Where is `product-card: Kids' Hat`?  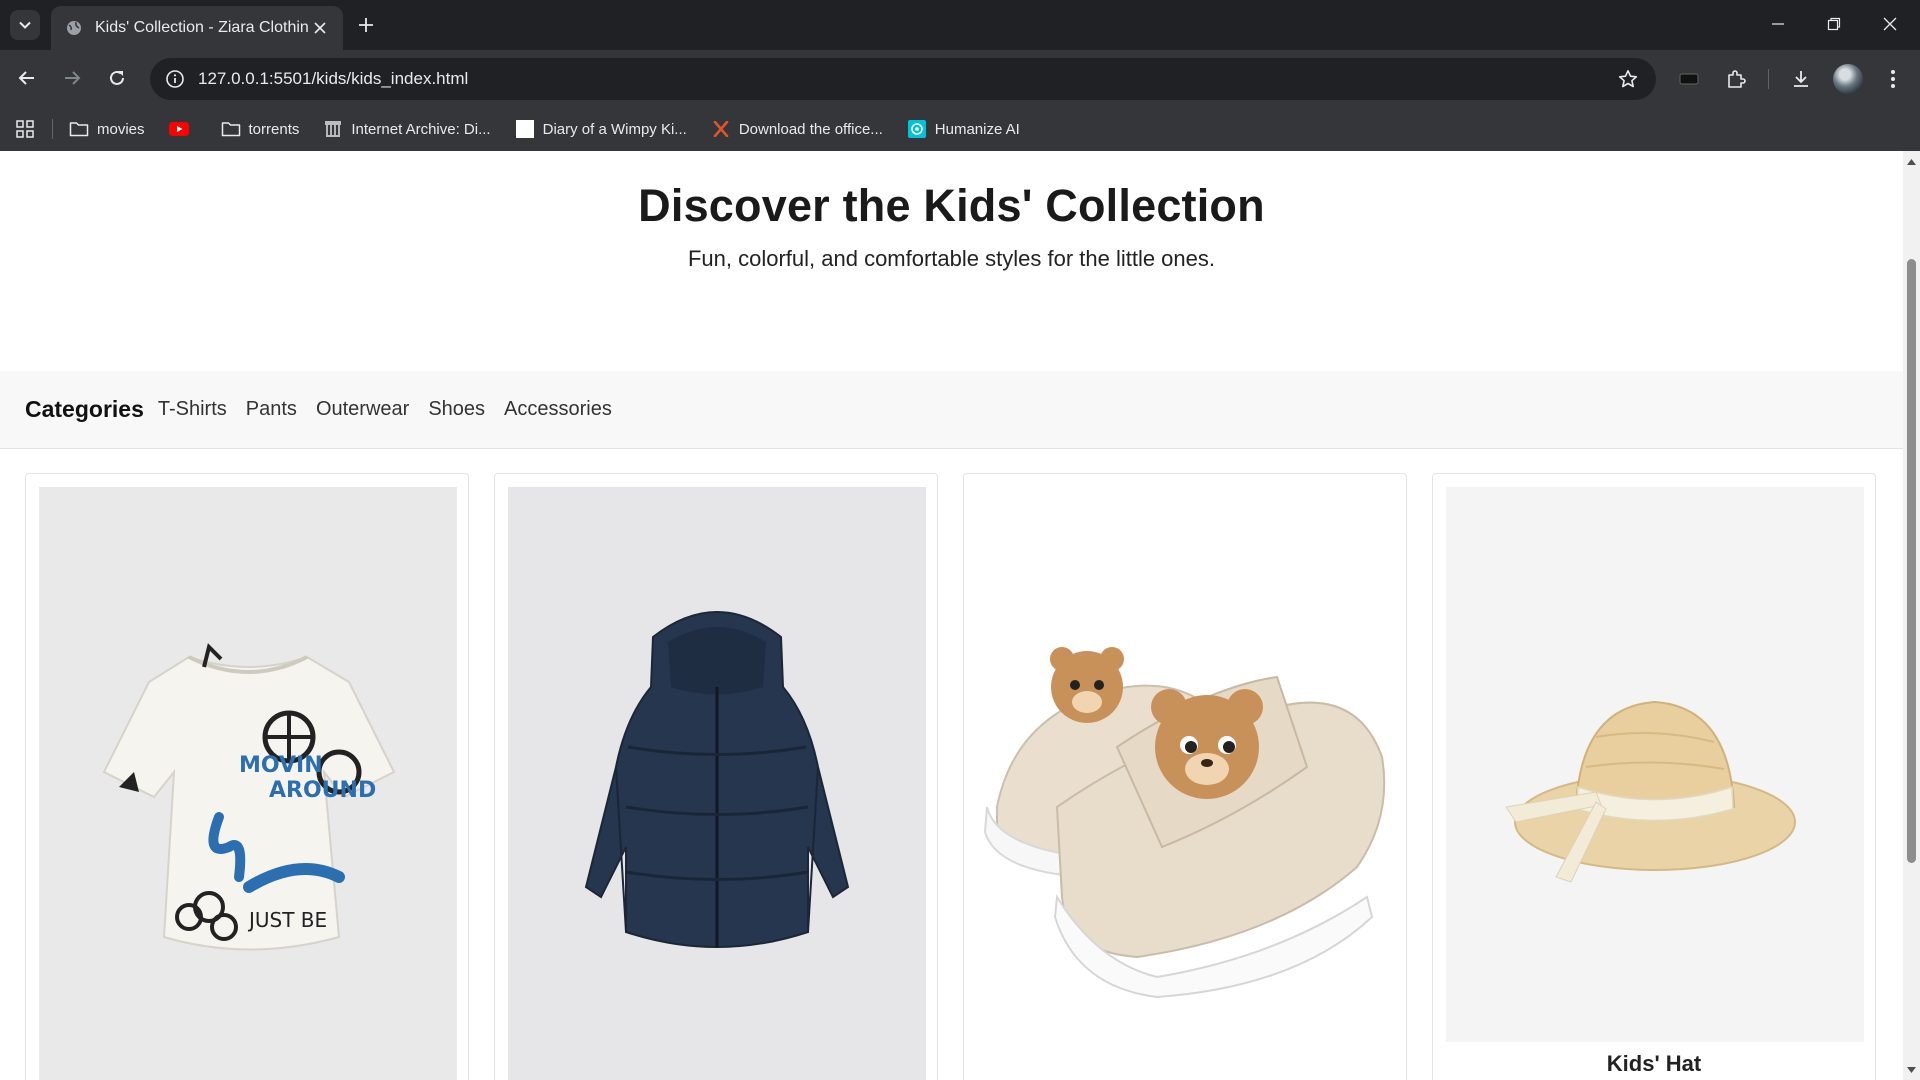
product-card: Kids' Hat is located at coordinates (1654, 776).